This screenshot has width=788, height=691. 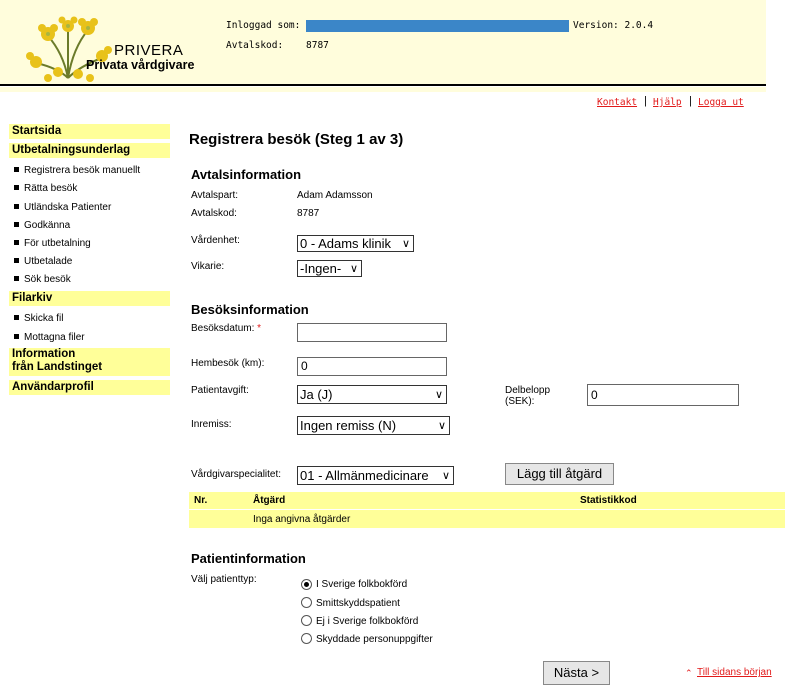 I want to click on patient-fee-label: Patientavgift:, so click(x=220, y=390).